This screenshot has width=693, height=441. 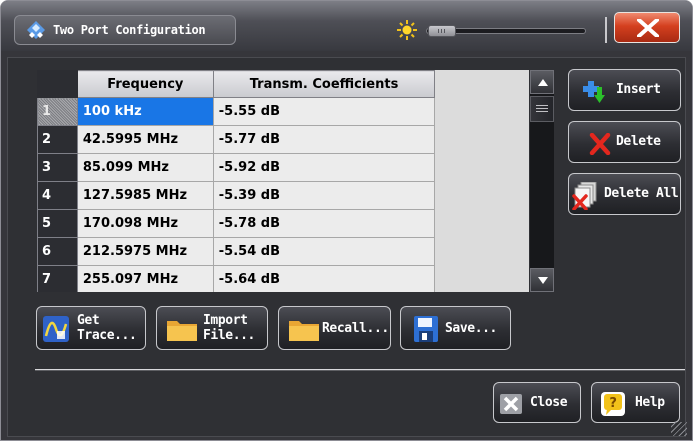 I want to click on insert-icon, so click(x=594, y=92).